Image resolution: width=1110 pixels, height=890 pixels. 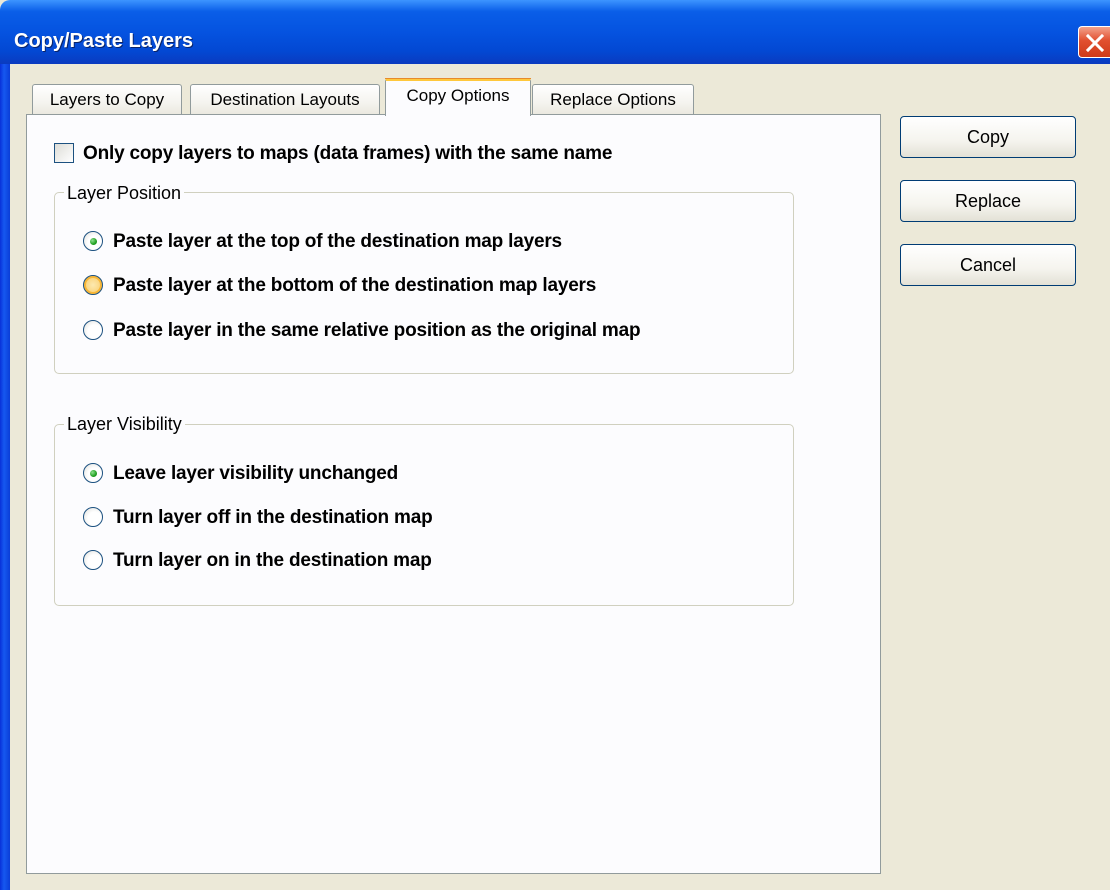 What do you see at coordinates (988, 137) in the screenshot?
I see `copy-button: Copy` at bounding box center [988, 137].